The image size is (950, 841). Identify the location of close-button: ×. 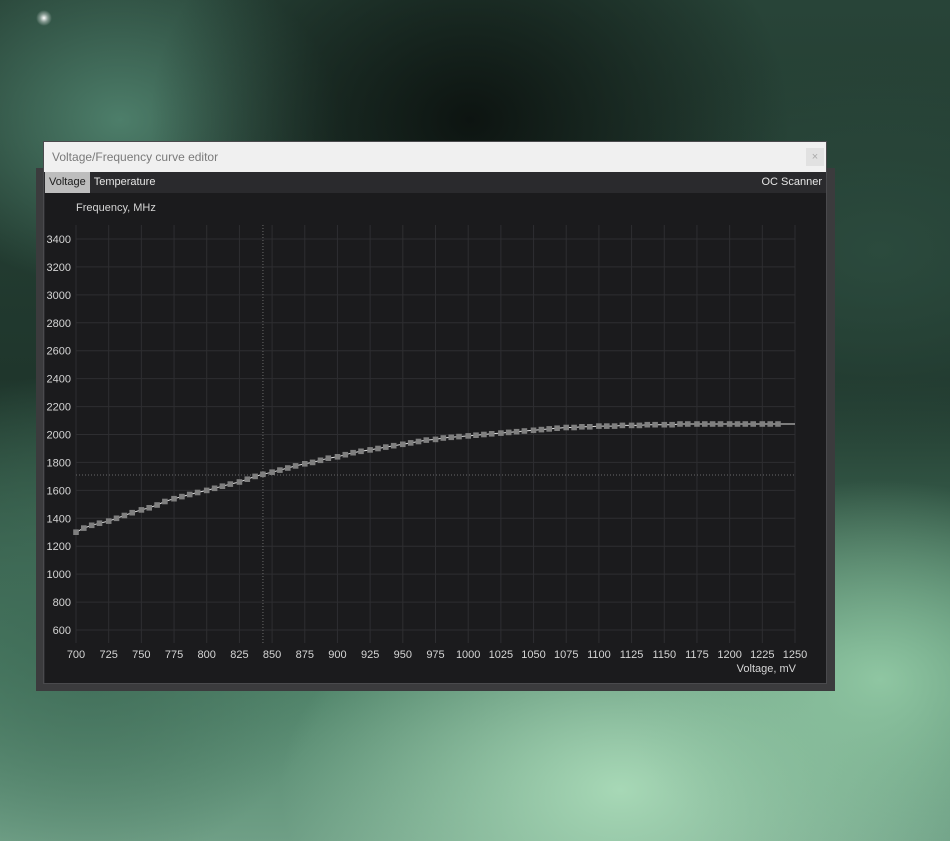
(815, 157).